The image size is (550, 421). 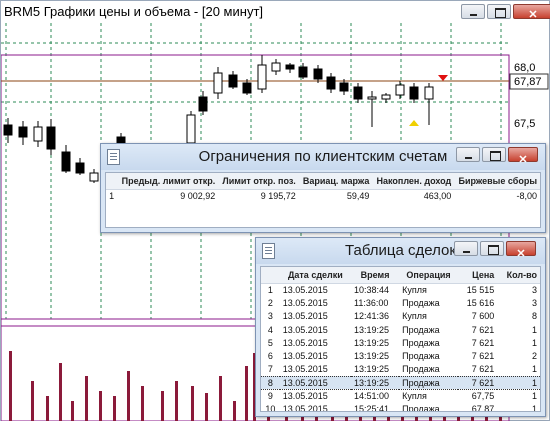 I want to click on table-row: 10 13.05.2015 15:25:41 Продажа 67,87 1, so click(x=400, y=407).